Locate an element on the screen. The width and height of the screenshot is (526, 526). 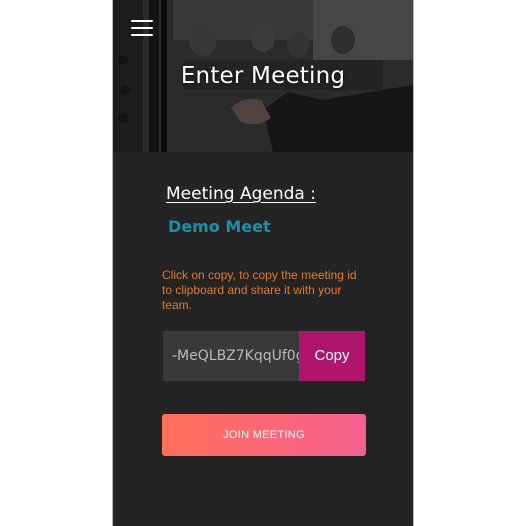
meeting-id-field is located at coordinates (231, 356).